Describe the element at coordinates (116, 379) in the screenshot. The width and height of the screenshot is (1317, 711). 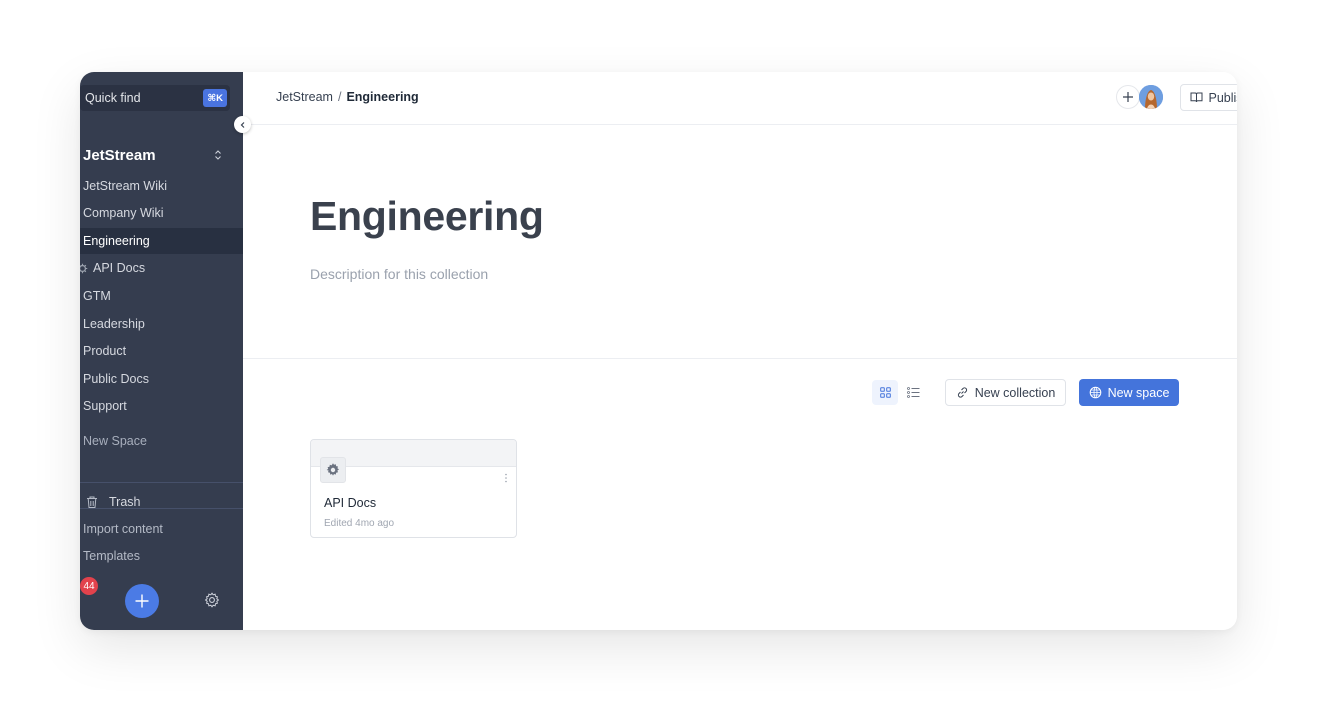
I see `sidebar-item-label: Public Docs` at that location.